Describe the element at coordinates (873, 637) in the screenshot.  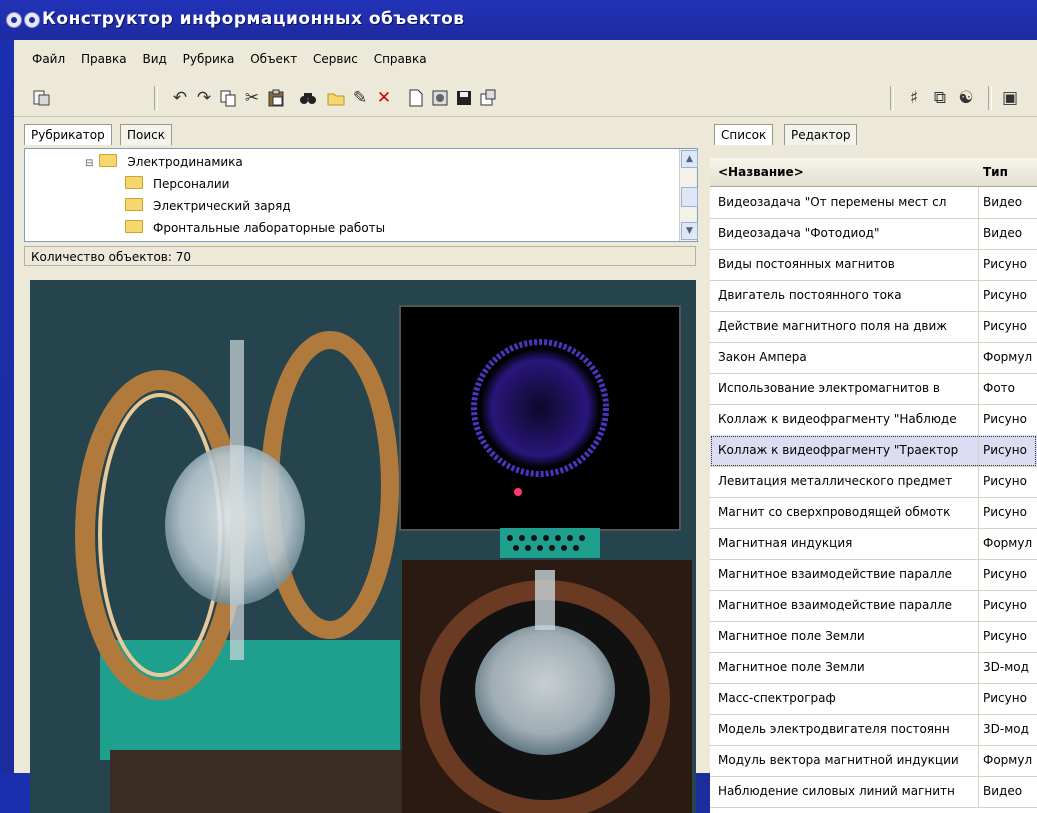
I see `table-row: Магнитное поле Земли Рисуно` at that location.